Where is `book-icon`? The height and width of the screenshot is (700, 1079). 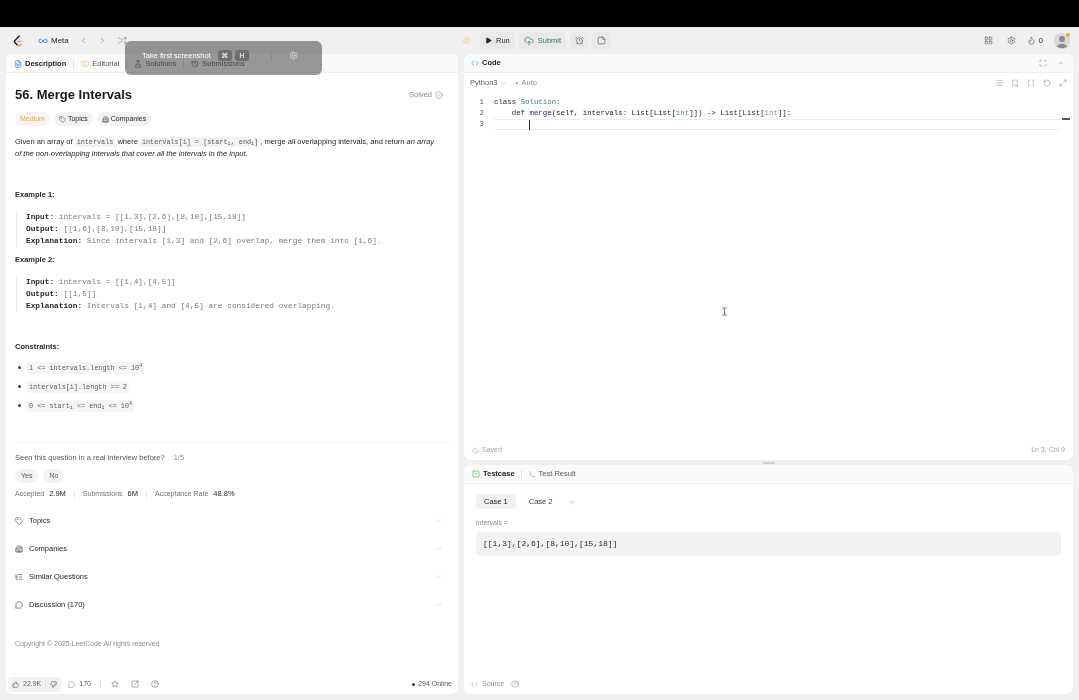 book-icon is located at coordinates (85, 64).